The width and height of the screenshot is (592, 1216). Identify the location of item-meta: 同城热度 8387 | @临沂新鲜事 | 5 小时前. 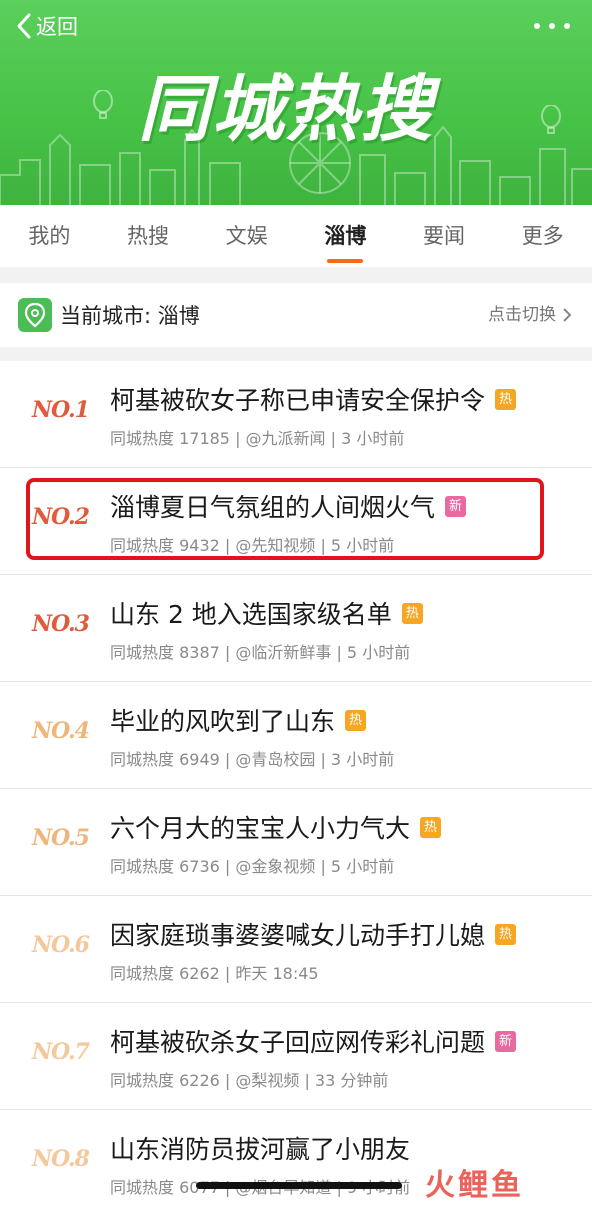
(260, 652).